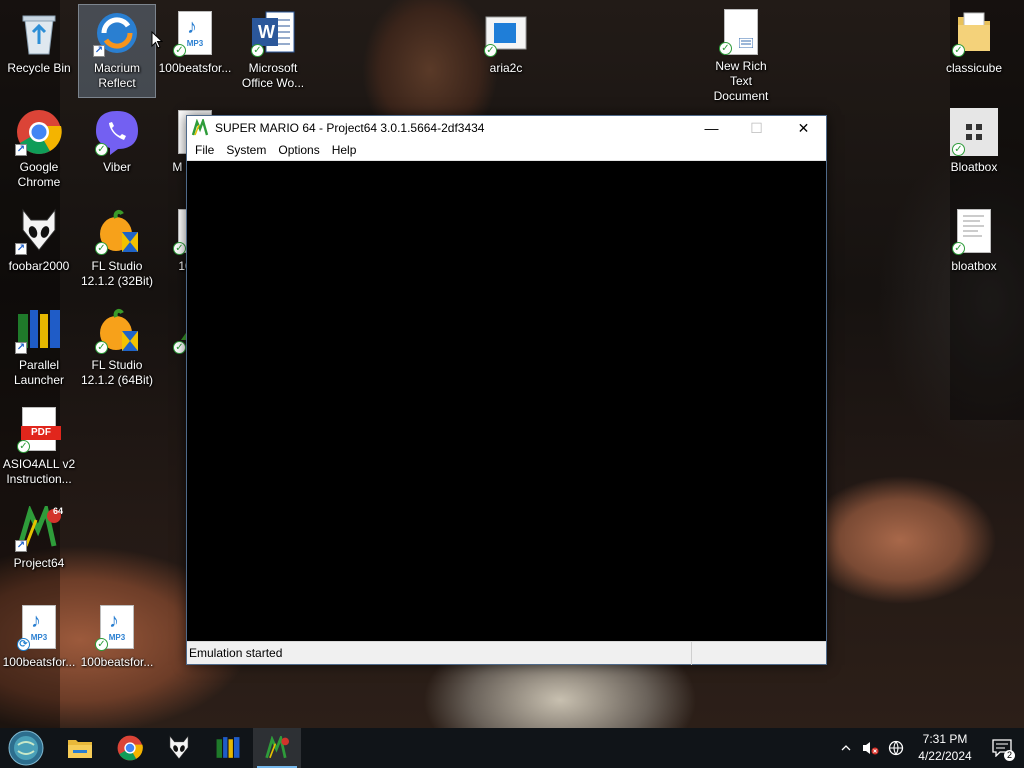  Describe the element at coordinates (741, 81) in the screenshot. I see `desktop-icon-label: New Rich Text Document` at that location.